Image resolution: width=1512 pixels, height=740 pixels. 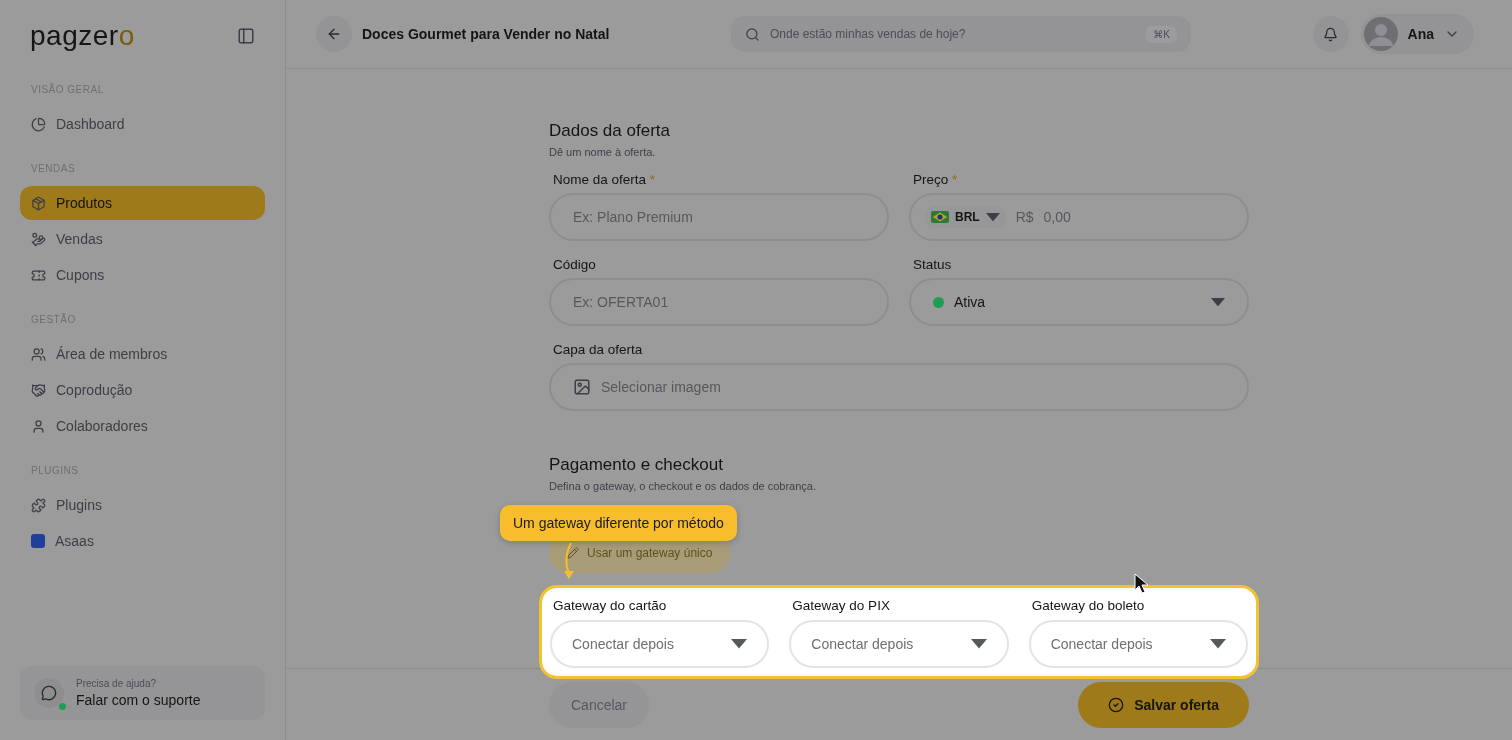 What do you see at coordinates (569, 561) in the screenshot?
I see `pointer-arrow` at bounding box center [569, 561].